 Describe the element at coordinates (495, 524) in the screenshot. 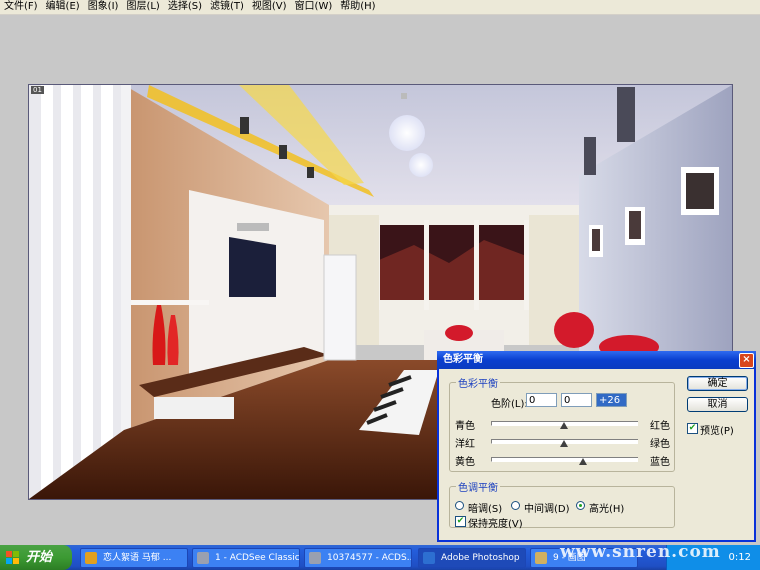

I see `preserve-luminosity-label: 保持亮度(V)` at that location.